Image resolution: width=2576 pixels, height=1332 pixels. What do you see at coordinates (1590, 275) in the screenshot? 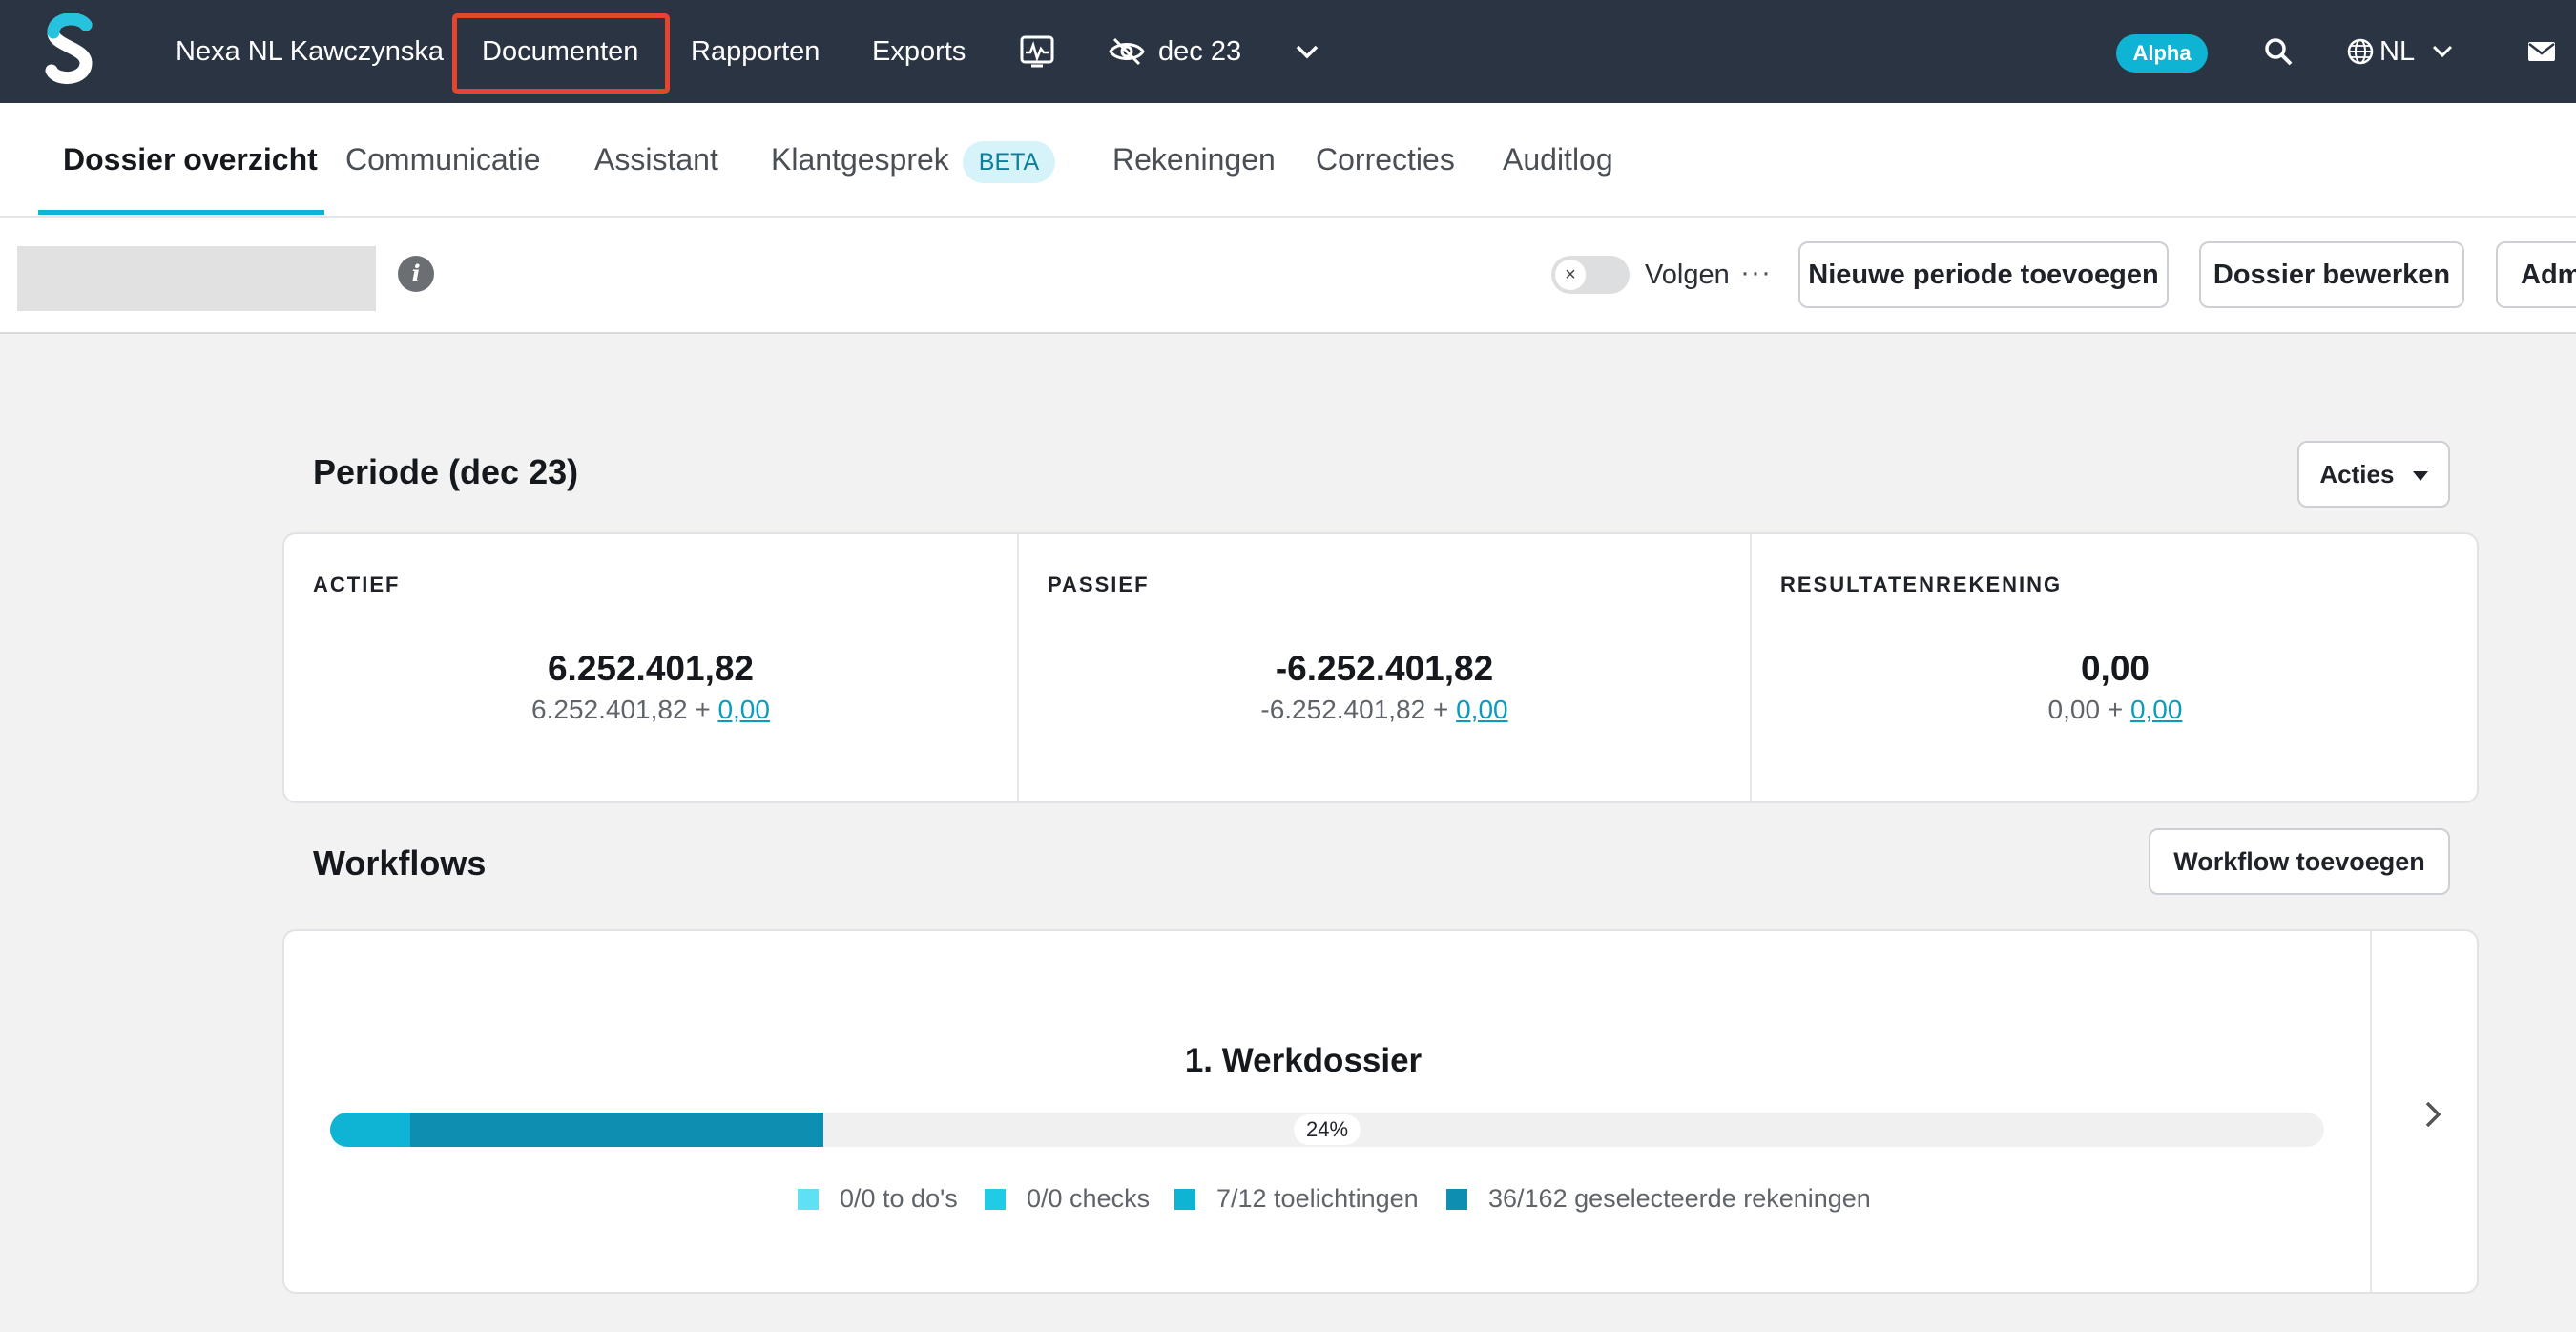
I see `follow-toggle: ×` at bounding box center [1590, 275].